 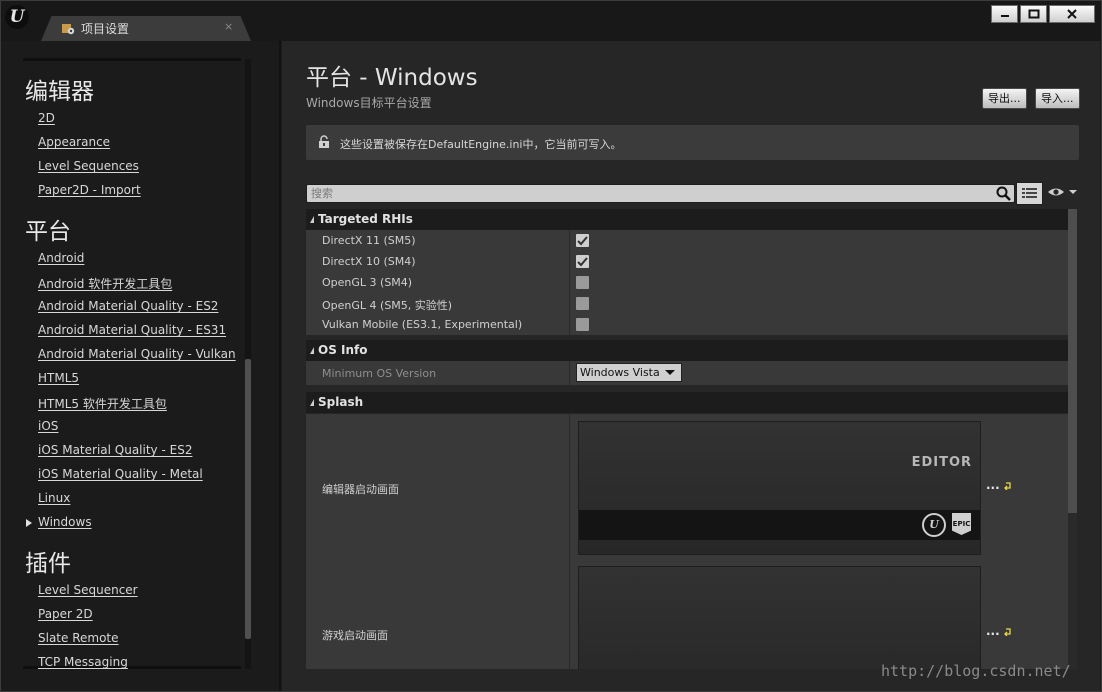 What do you see at coordinates (48, 564) in the screenshot?
I see `section-header-plugins: 插件` at bounding box center [48, 564].